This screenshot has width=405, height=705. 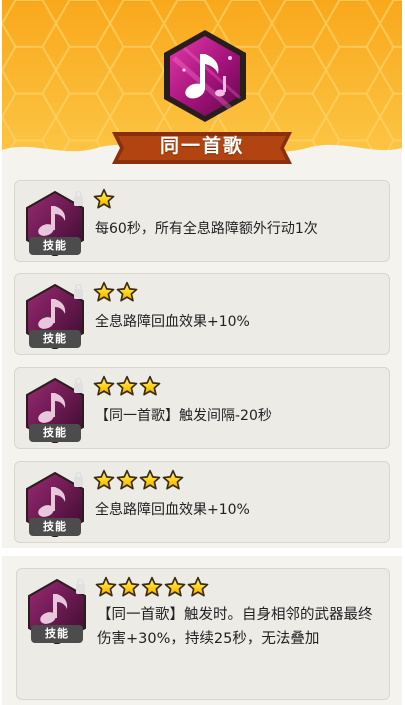 I want to click on upgrade-description: 每60秒，所有全息路障额外行动1次, so click(x=206, y=229).